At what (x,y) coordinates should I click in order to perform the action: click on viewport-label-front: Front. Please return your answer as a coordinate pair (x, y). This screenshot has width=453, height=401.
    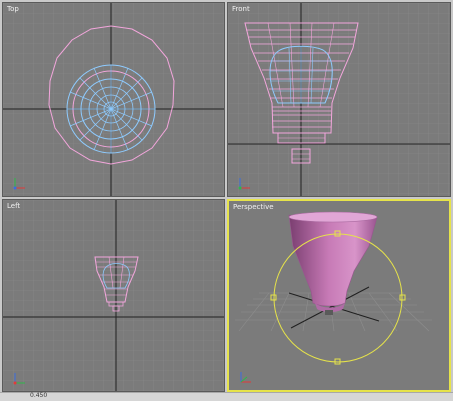
    Looking at the image, I should click on (241, 9).